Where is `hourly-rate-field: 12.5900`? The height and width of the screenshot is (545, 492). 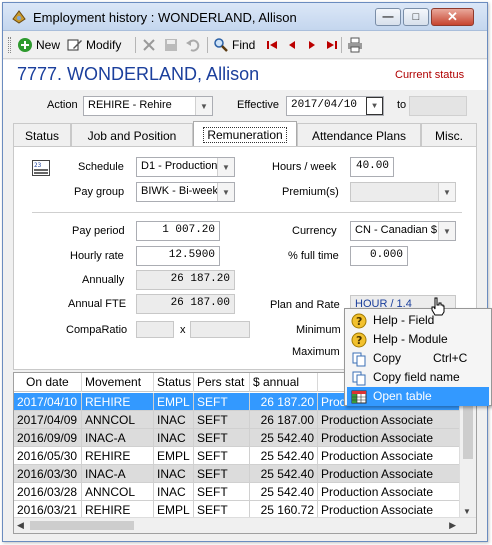 hourly-rate-field: 12.5900 is located at coordinates (178, 256).